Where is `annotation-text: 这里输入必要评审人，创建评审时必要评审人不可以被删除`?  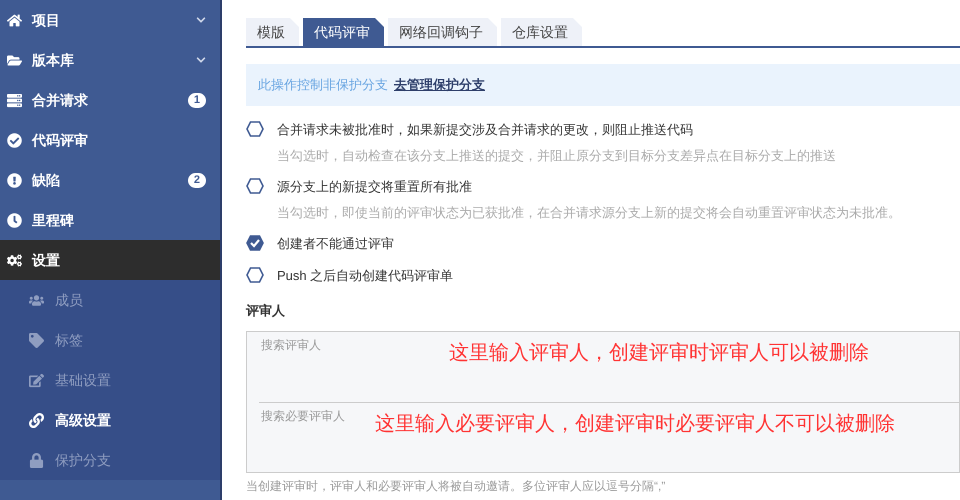 annotation-text: 这里输入必要评审人，创建评审时必要评审人不可以被删除 is located at coordinates (635, 424).